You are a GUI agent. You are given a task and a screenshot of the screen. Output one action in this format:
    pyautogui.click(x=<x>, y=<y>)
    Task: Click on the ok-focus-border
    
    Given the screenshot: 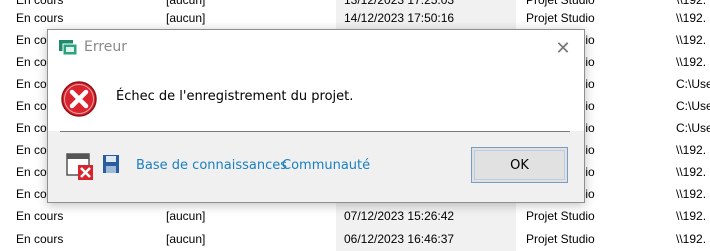 What is the action you would take?
    pyautogui.click(x=519, y=165)
    